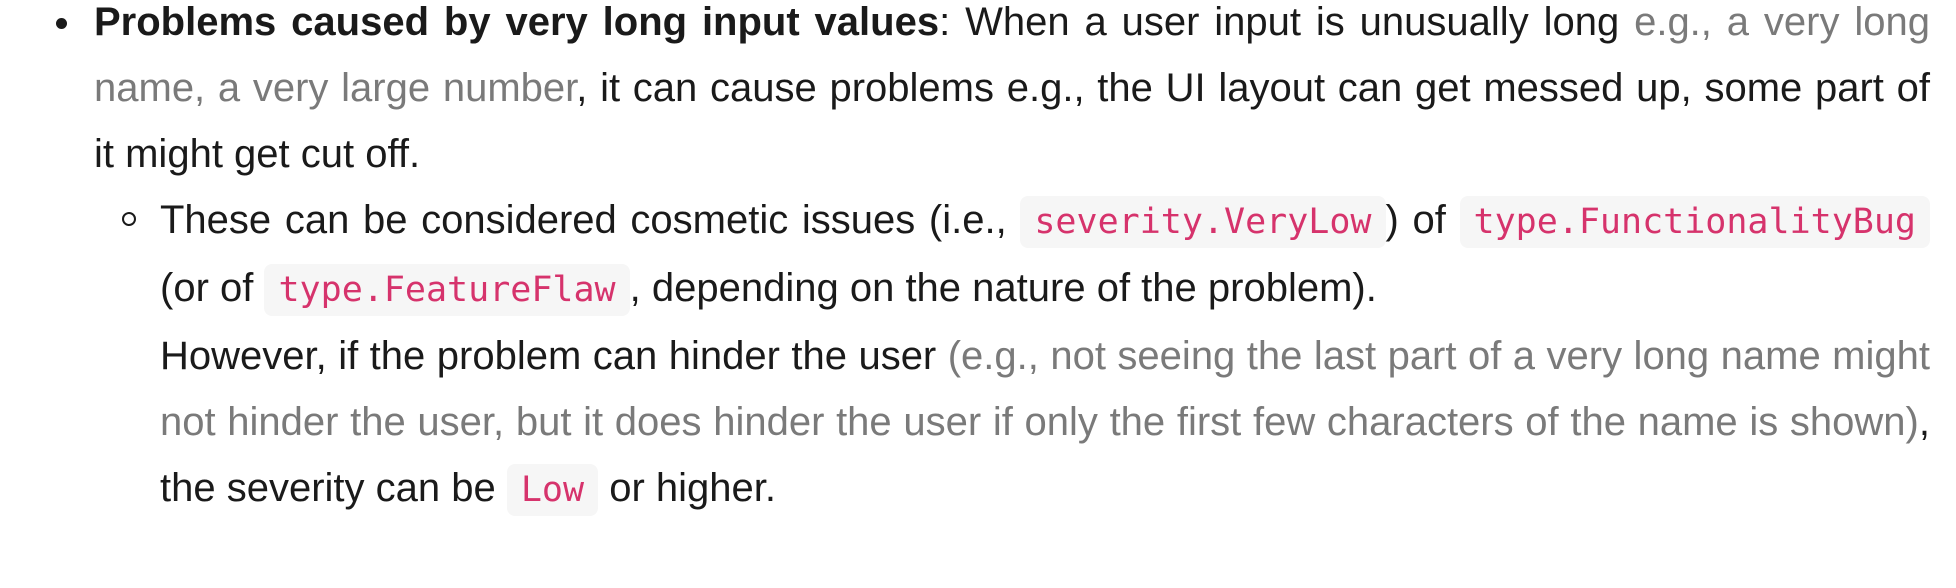 The image size is (1956, 588). Describe the element at coordinates (552, 490) in the screenshot. I see `code-low: Low` at that location.